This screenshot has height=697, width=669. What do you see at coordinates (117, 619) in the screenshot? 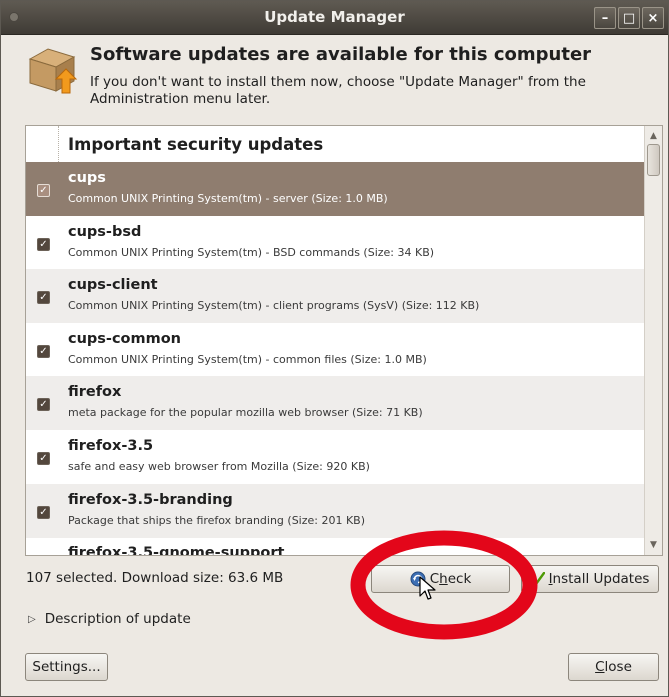
I see `expander-label: Description of update` at bounding box center [117, 619].